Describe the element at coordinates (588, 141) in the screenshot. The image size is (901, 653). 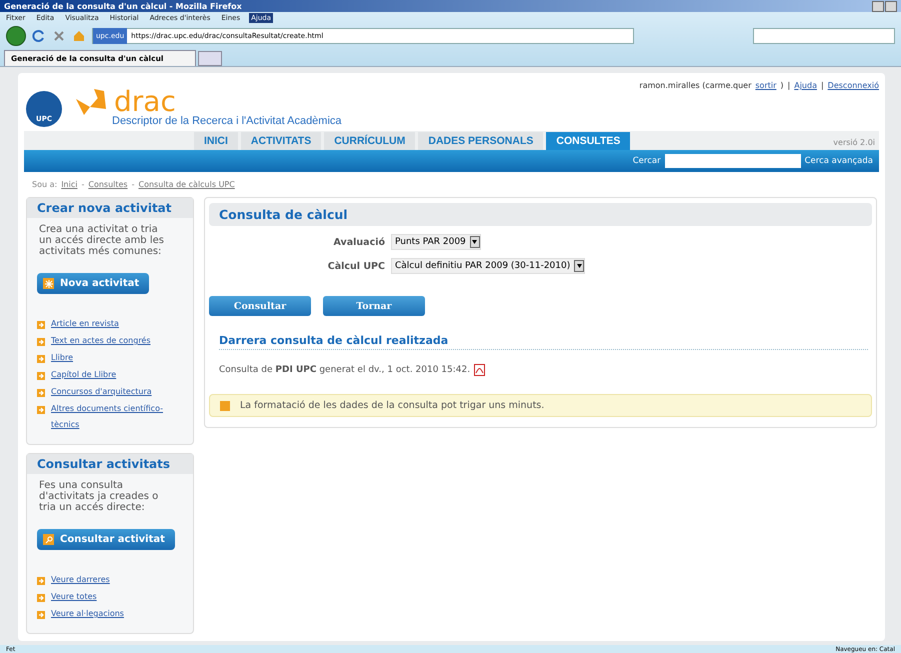
I see `nav-tab: CONSULTES` at that location.